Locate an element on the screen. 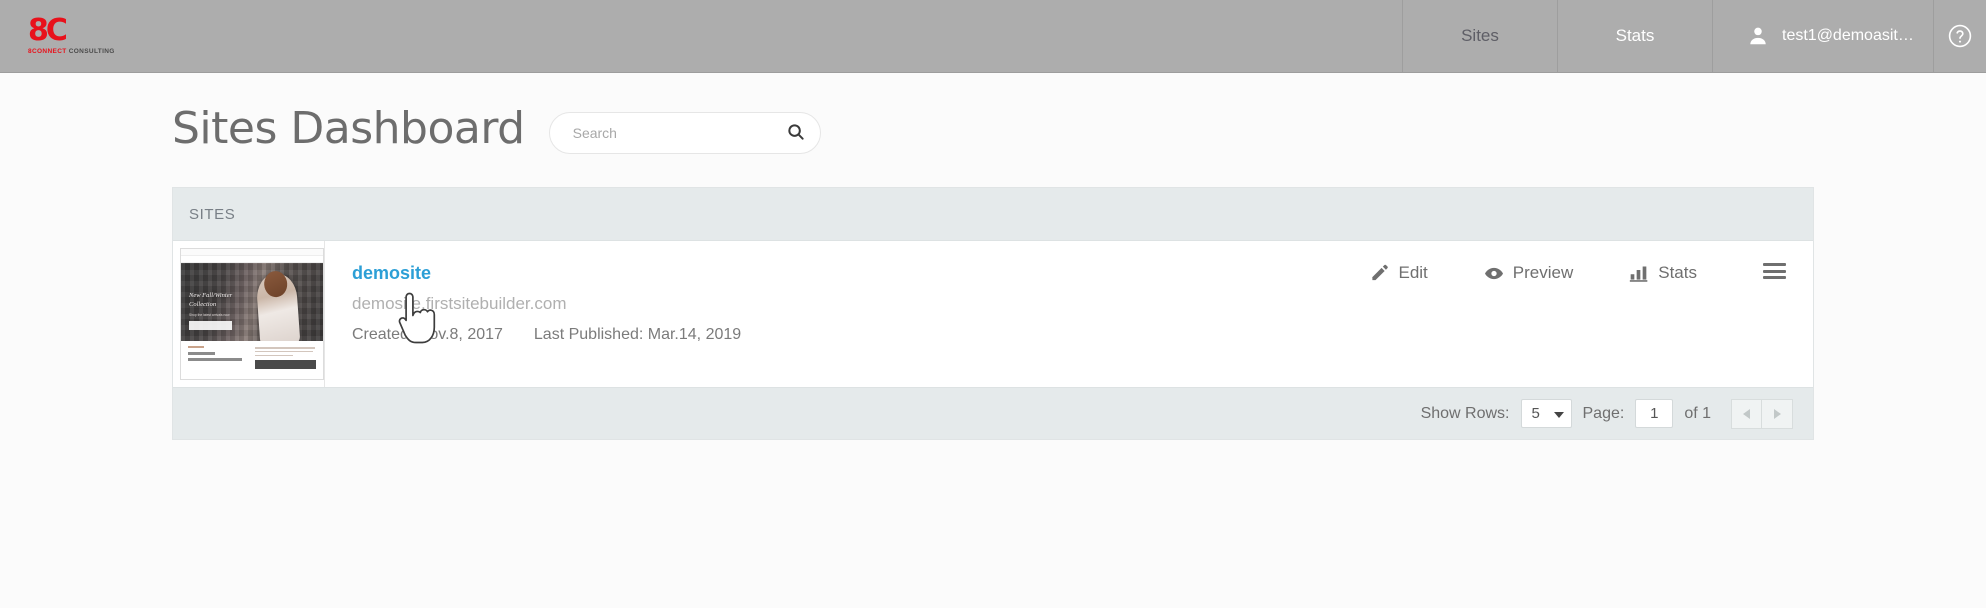 The width and height of the screenshot is (1986, 608). eye-icon is located at coordinates (1494, 273).